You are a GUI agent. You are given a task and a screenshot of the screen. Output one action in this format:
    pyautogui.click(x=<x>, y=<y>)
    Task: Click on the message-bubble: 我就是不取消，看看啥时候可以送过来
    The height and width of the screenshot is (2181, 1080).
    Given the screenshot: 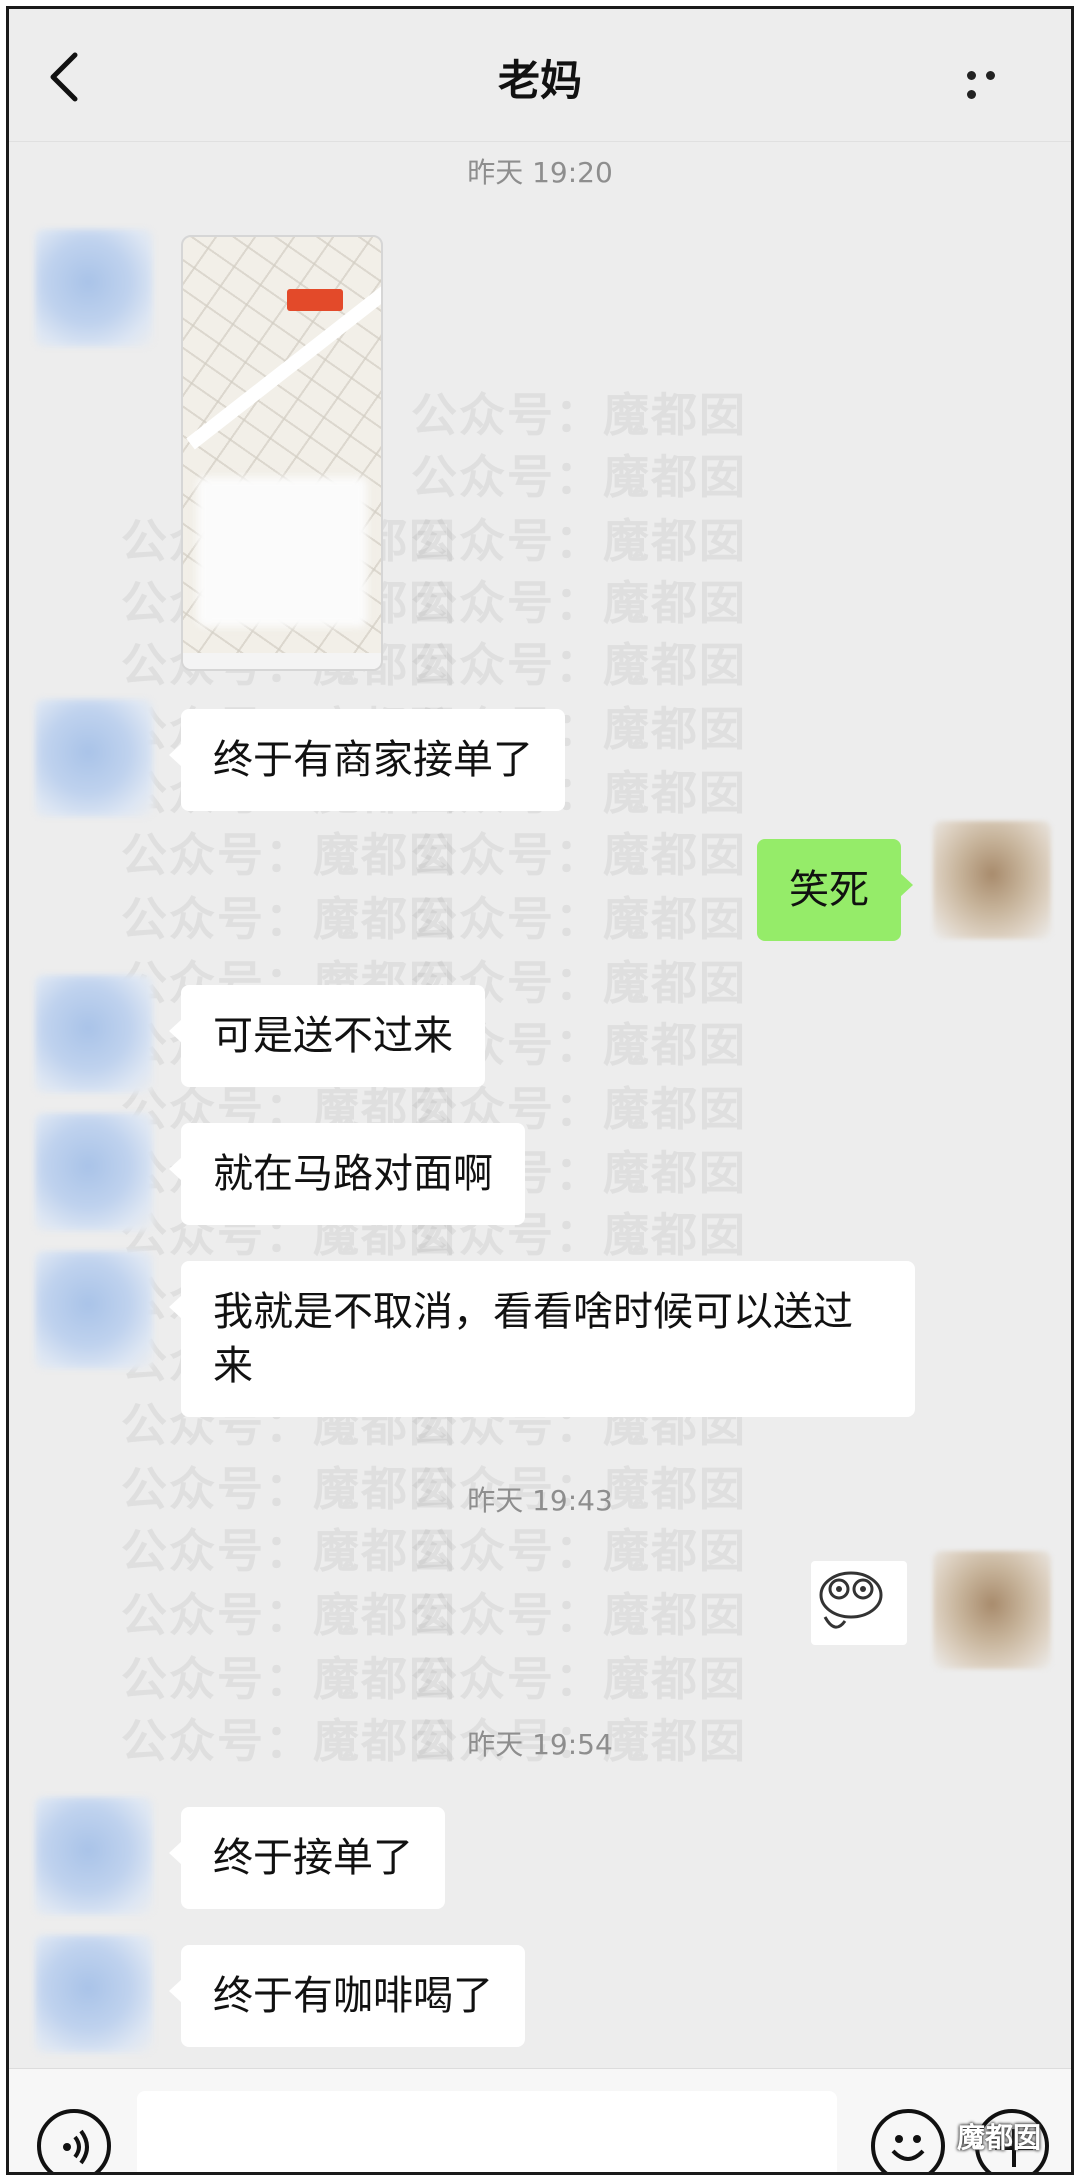 What is the action you would take?
    pyautogui.click(x=542, y=1339)
    